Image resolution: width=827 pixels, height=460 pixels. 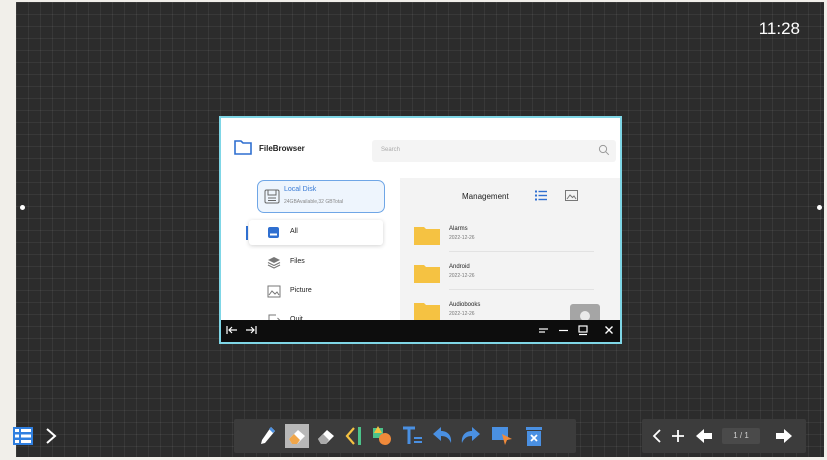 I want to click on page-indicator: 1 / 1, so click(x=741, y=436).